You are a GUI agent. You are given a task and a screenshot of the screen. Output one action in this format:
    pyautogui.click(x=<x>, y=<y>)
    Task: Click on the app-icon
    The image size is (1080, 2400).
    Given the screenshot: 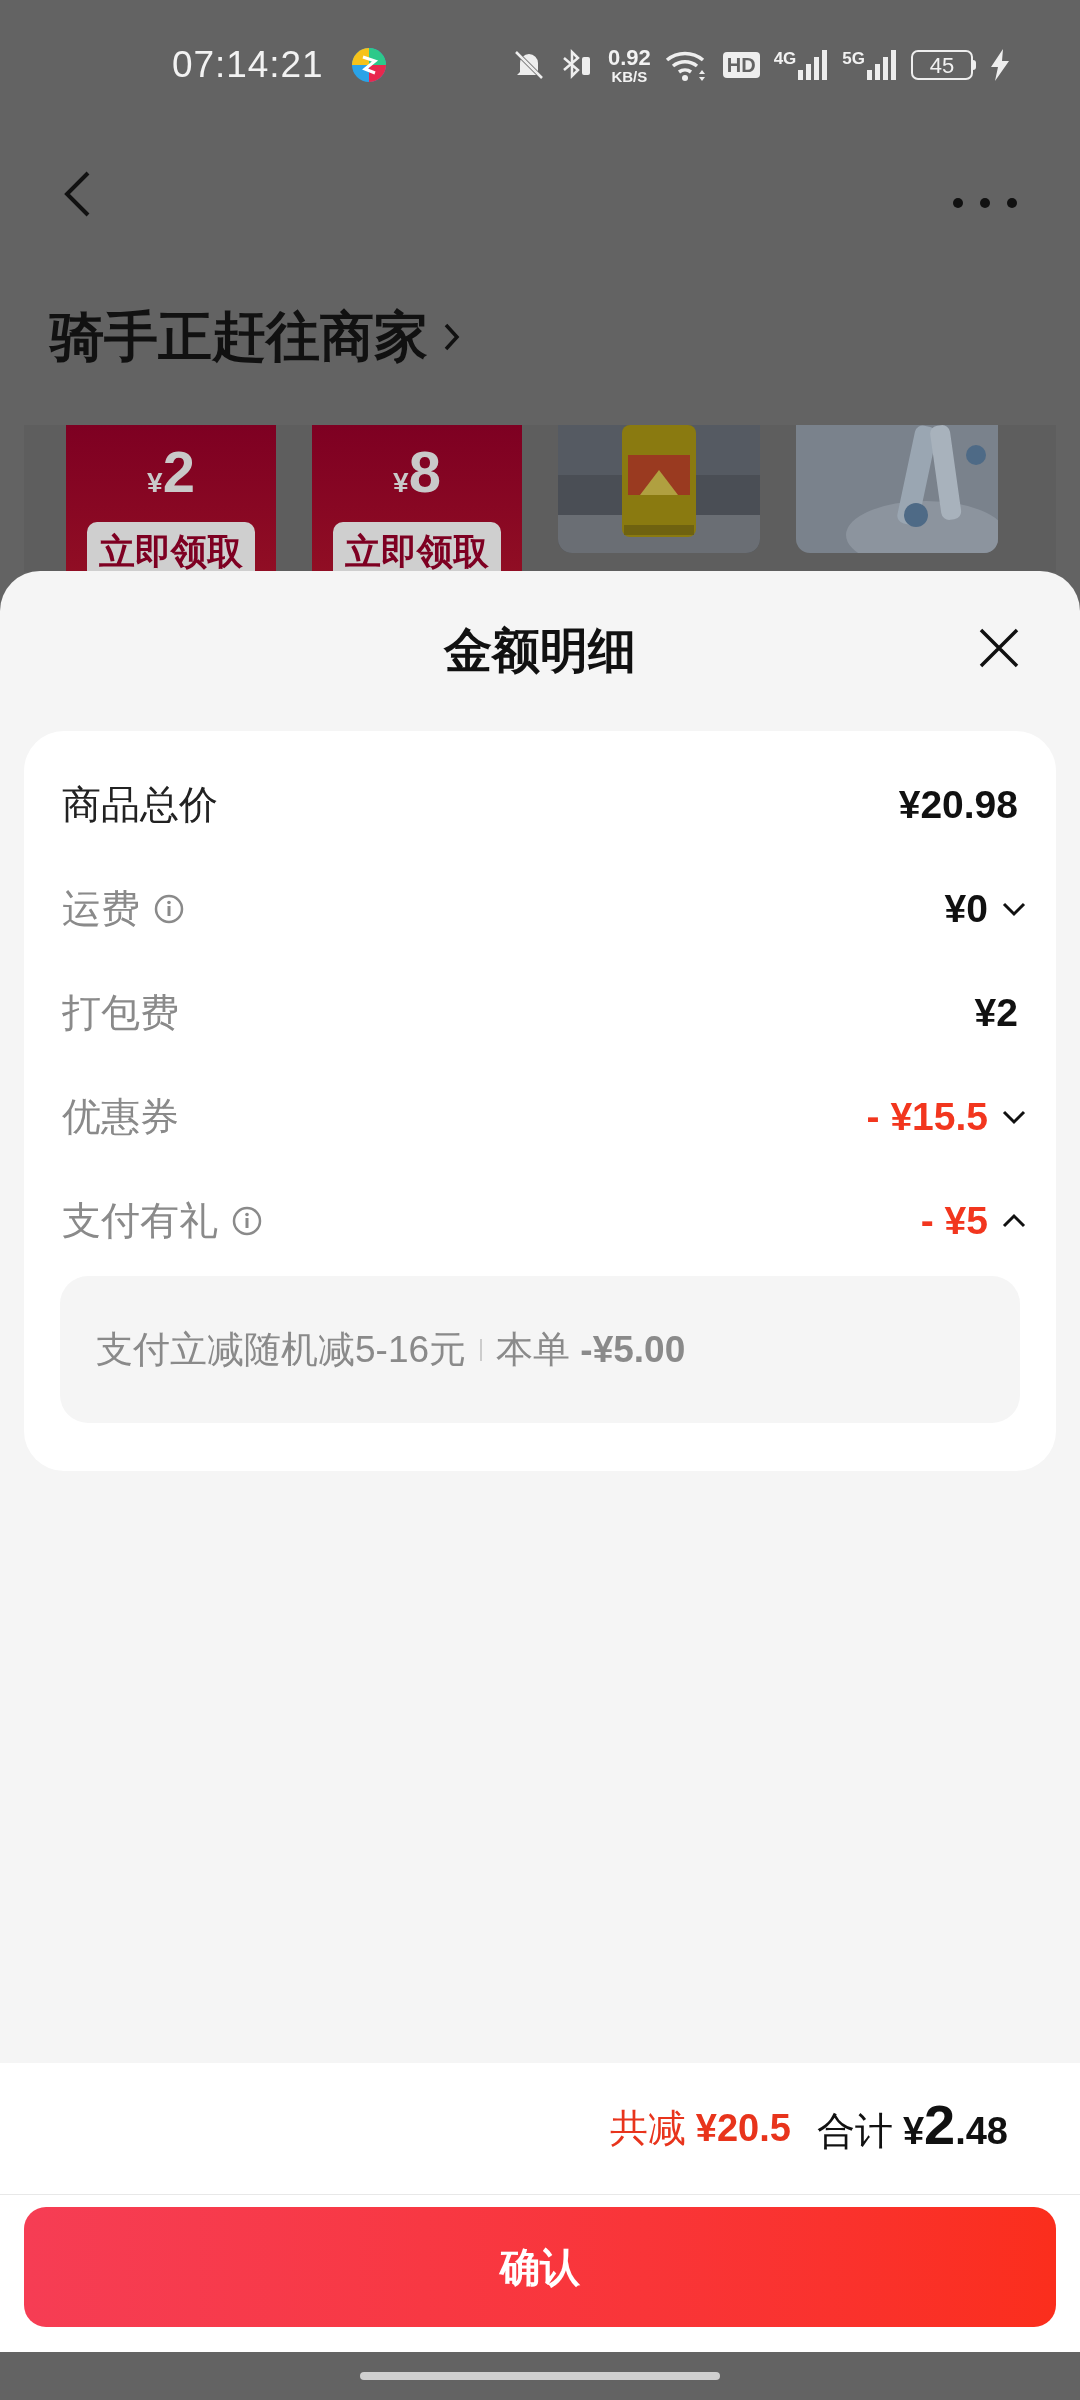 What is the action you would take?
    pyautogui.click(x=369, y=65)
    